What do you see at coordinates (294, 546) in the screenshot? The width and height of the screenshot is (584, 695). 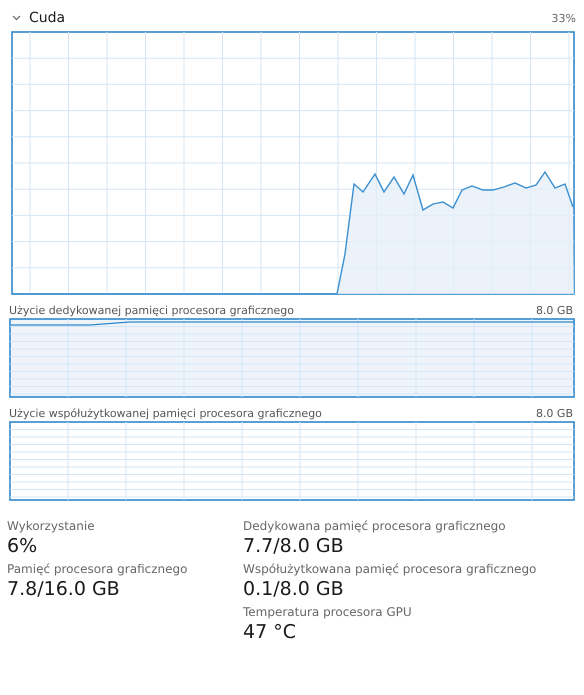 I see `stat-value: 7.7/8.0 GB` at bounding box center [294, 546].